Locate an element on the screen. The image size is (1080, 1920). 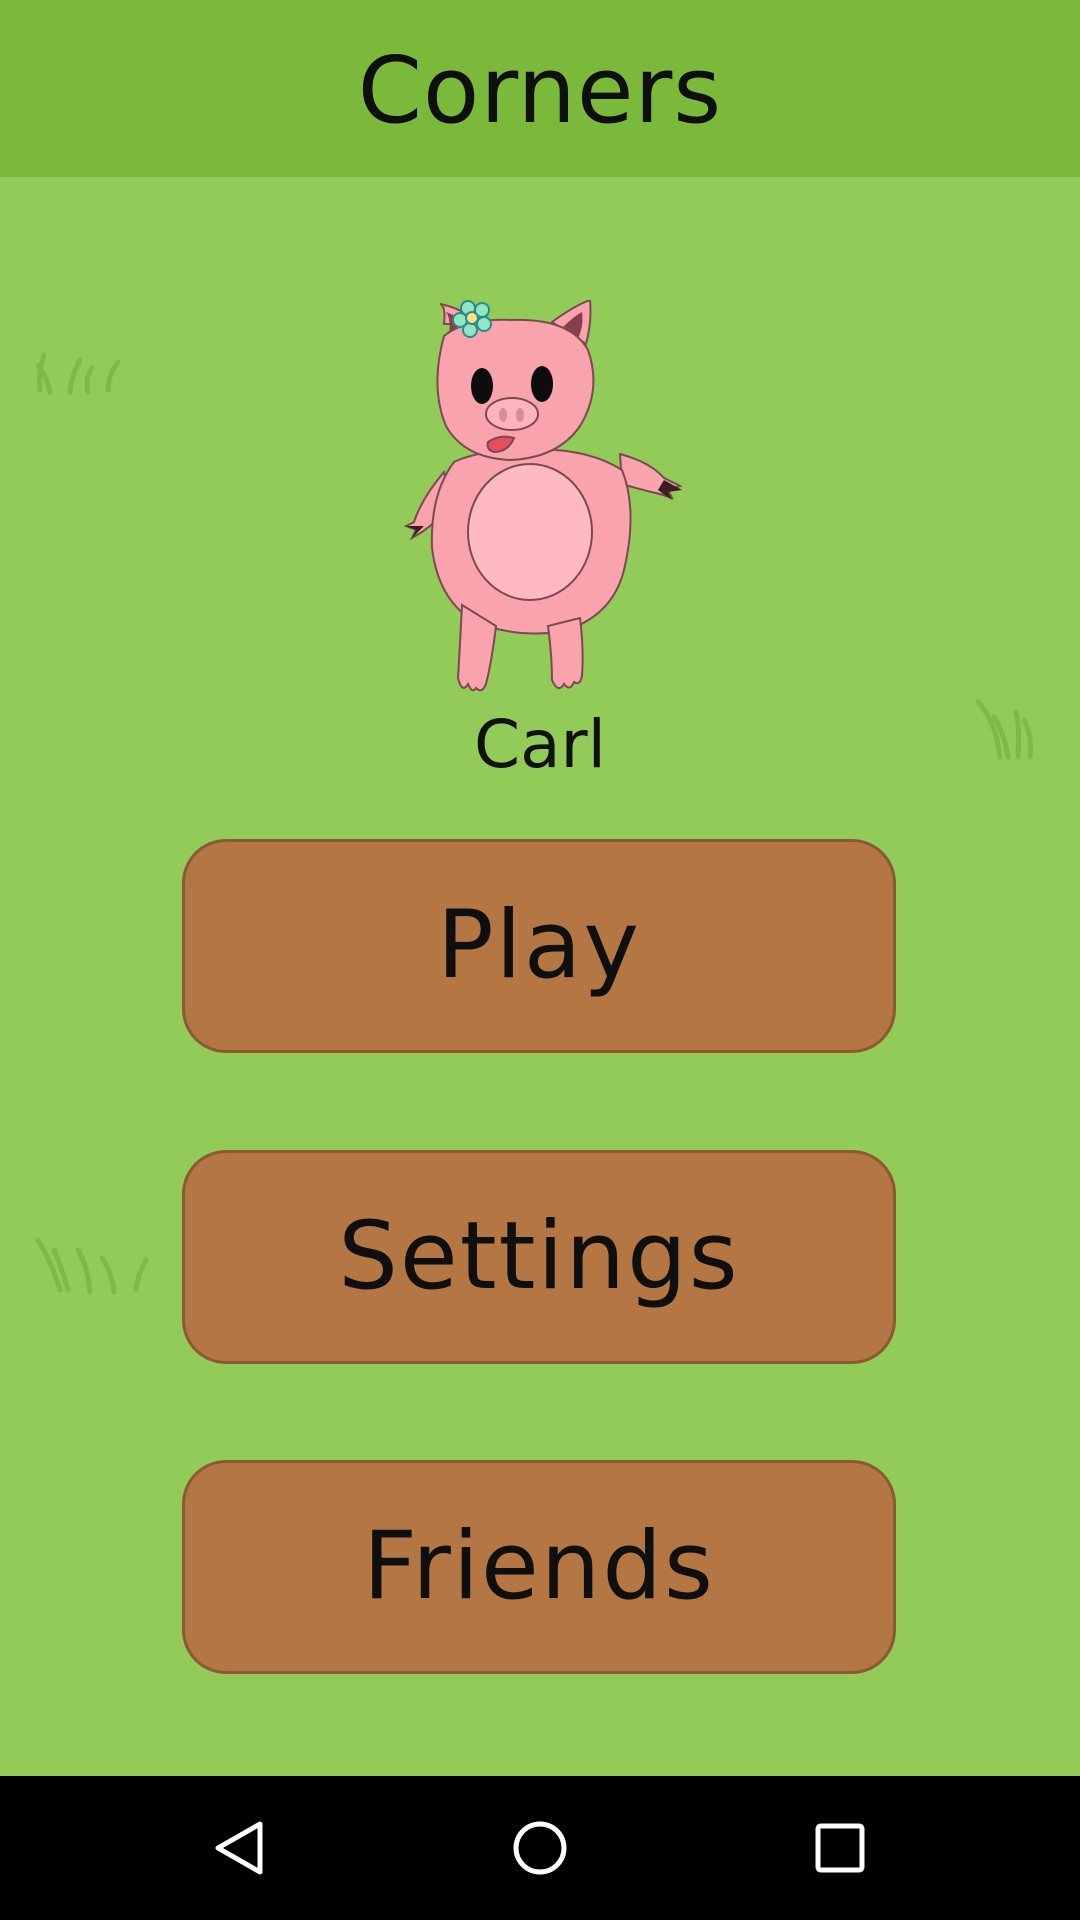
pig-character-icon is located at coordinates (543, 496).